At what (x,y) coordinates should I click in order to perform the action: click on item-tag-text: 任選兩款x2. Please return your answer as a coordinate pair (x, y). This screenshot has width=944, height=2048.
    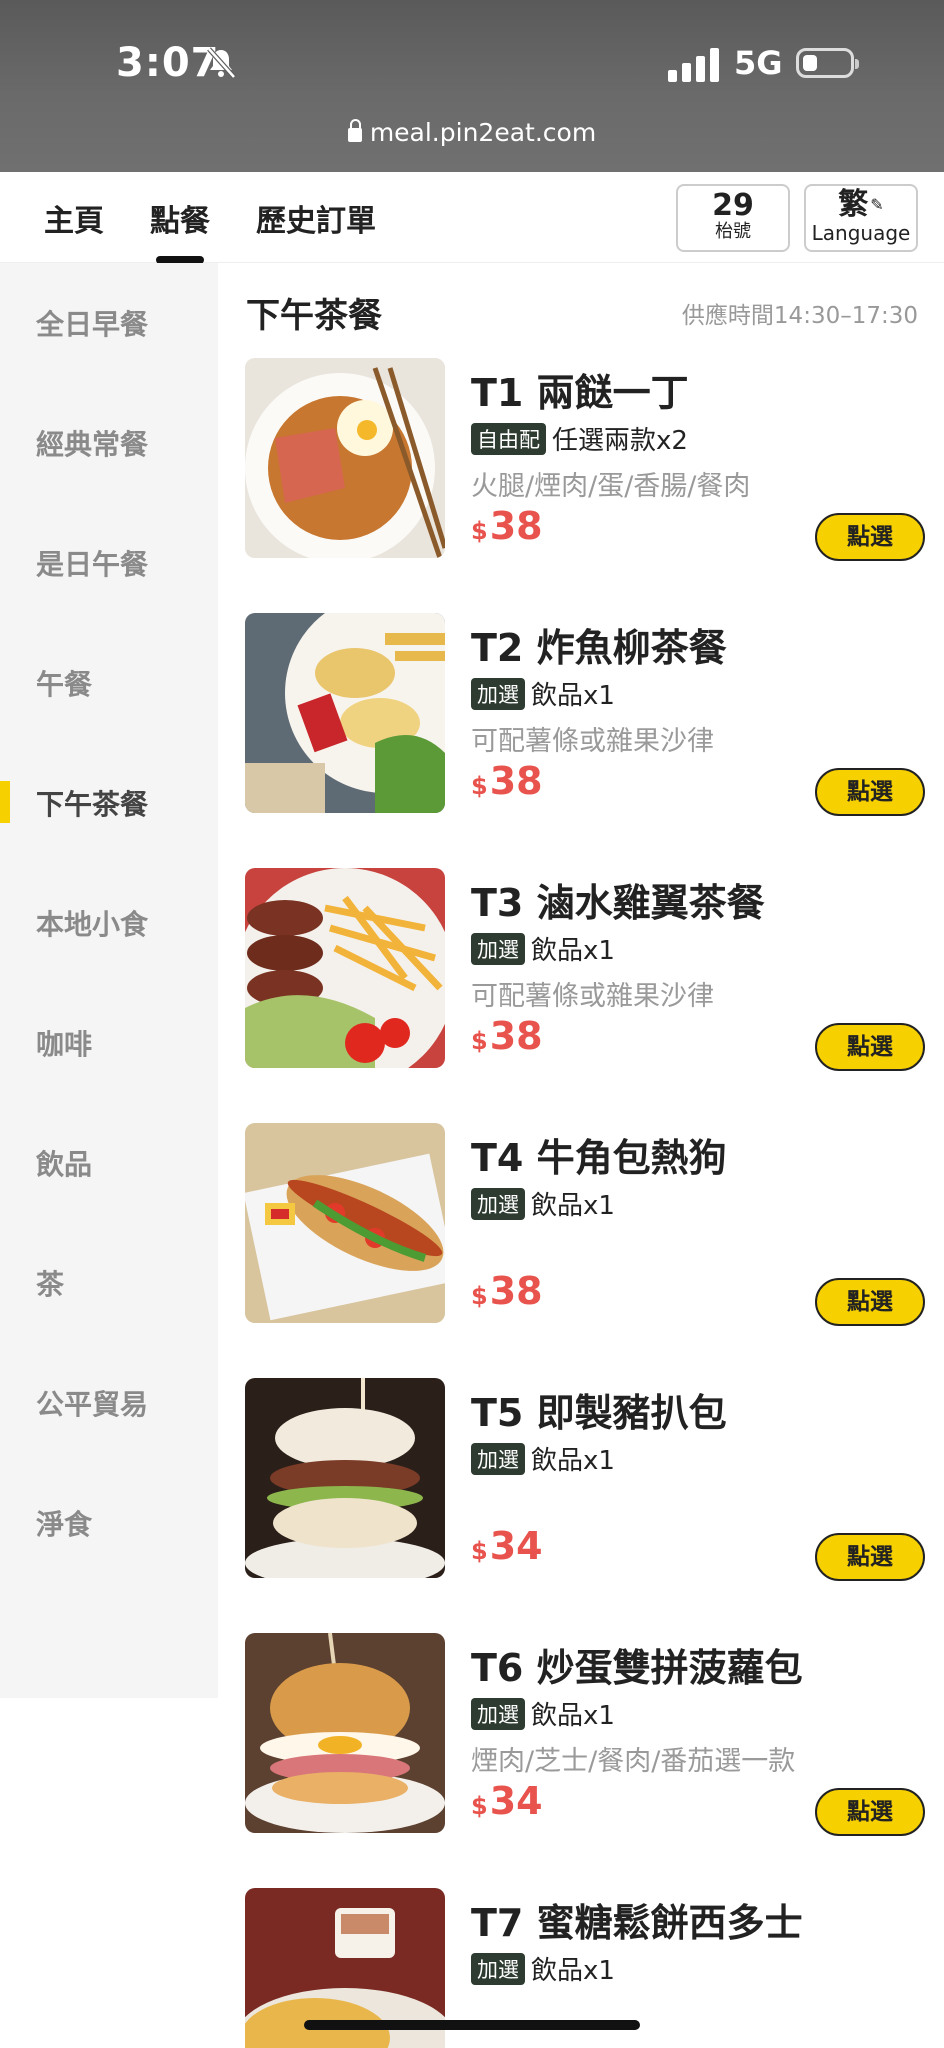
    Looking at the image, I should click on (620, 441).